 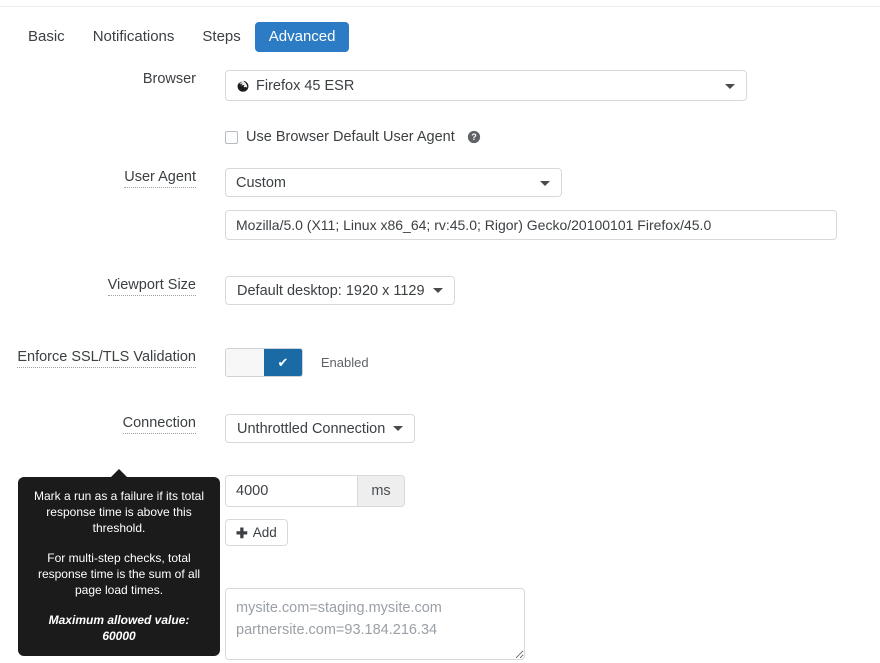 What do you see at coordinates (538, 625) in the screenshot?
I see `dns-overrides-field-cell` at bounding box center [538, 625].